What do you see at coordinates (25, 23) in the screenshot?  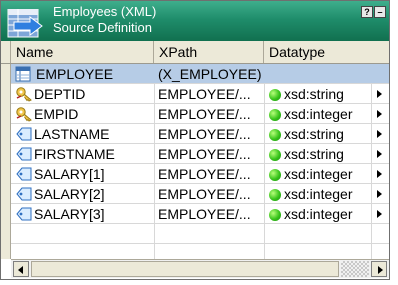 I see `source-definition-icon` at bounding box center [25, 23].